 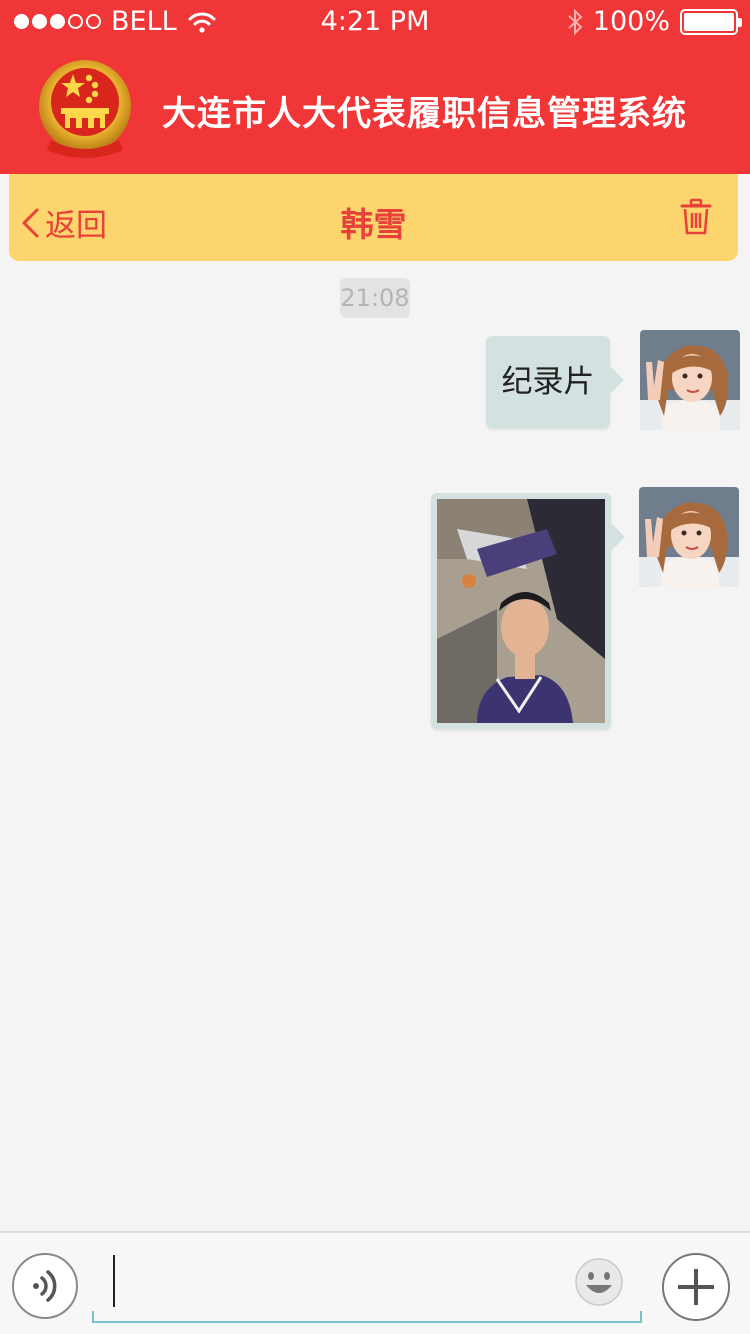 I want to click on message-bubble: 纪录片, so click(x=555, y=382).